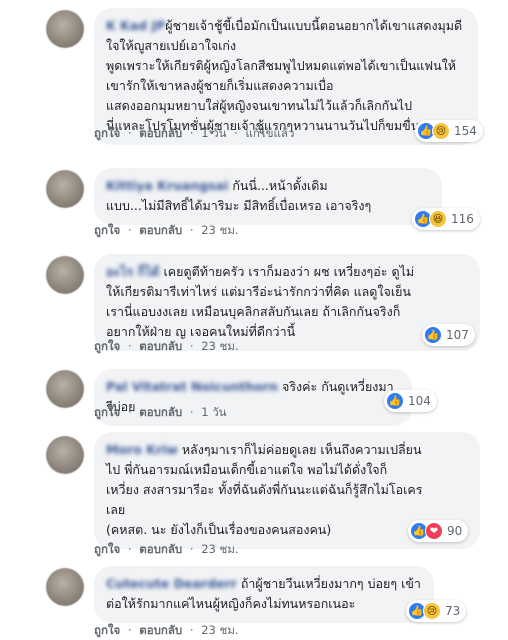 The height and width of the screenshot is (640, 508). Describe the element at coordinates (269, 133) in the screenshot. I see `edited-label: แก้ไขแล้ว` at that location.